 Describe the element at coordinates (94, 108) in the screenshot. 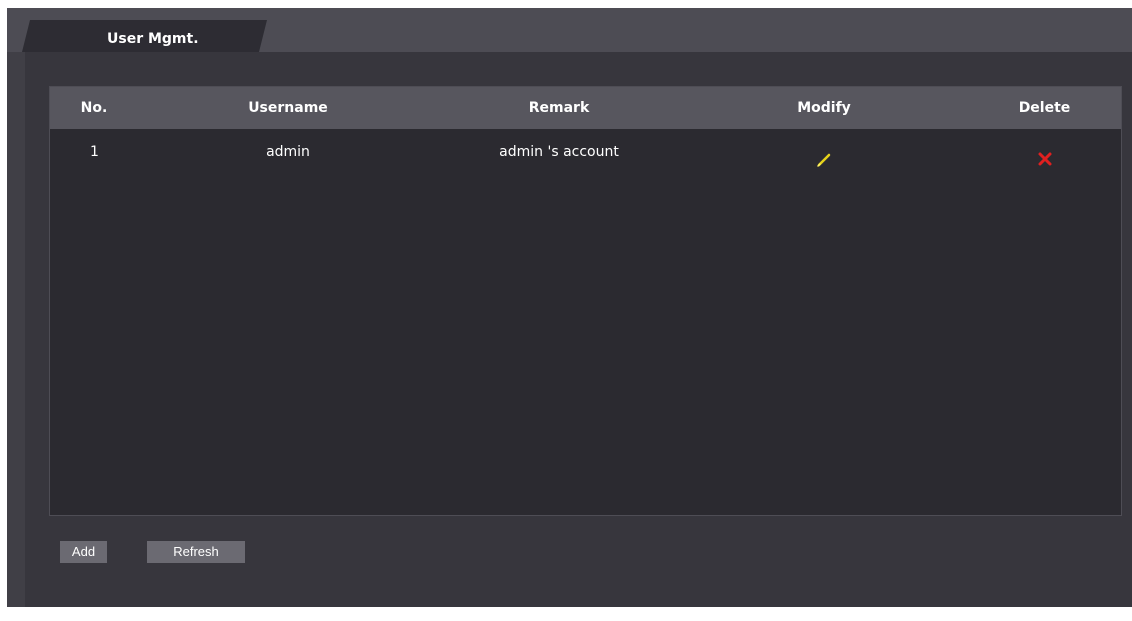

I see `header-no: No.` at that location.